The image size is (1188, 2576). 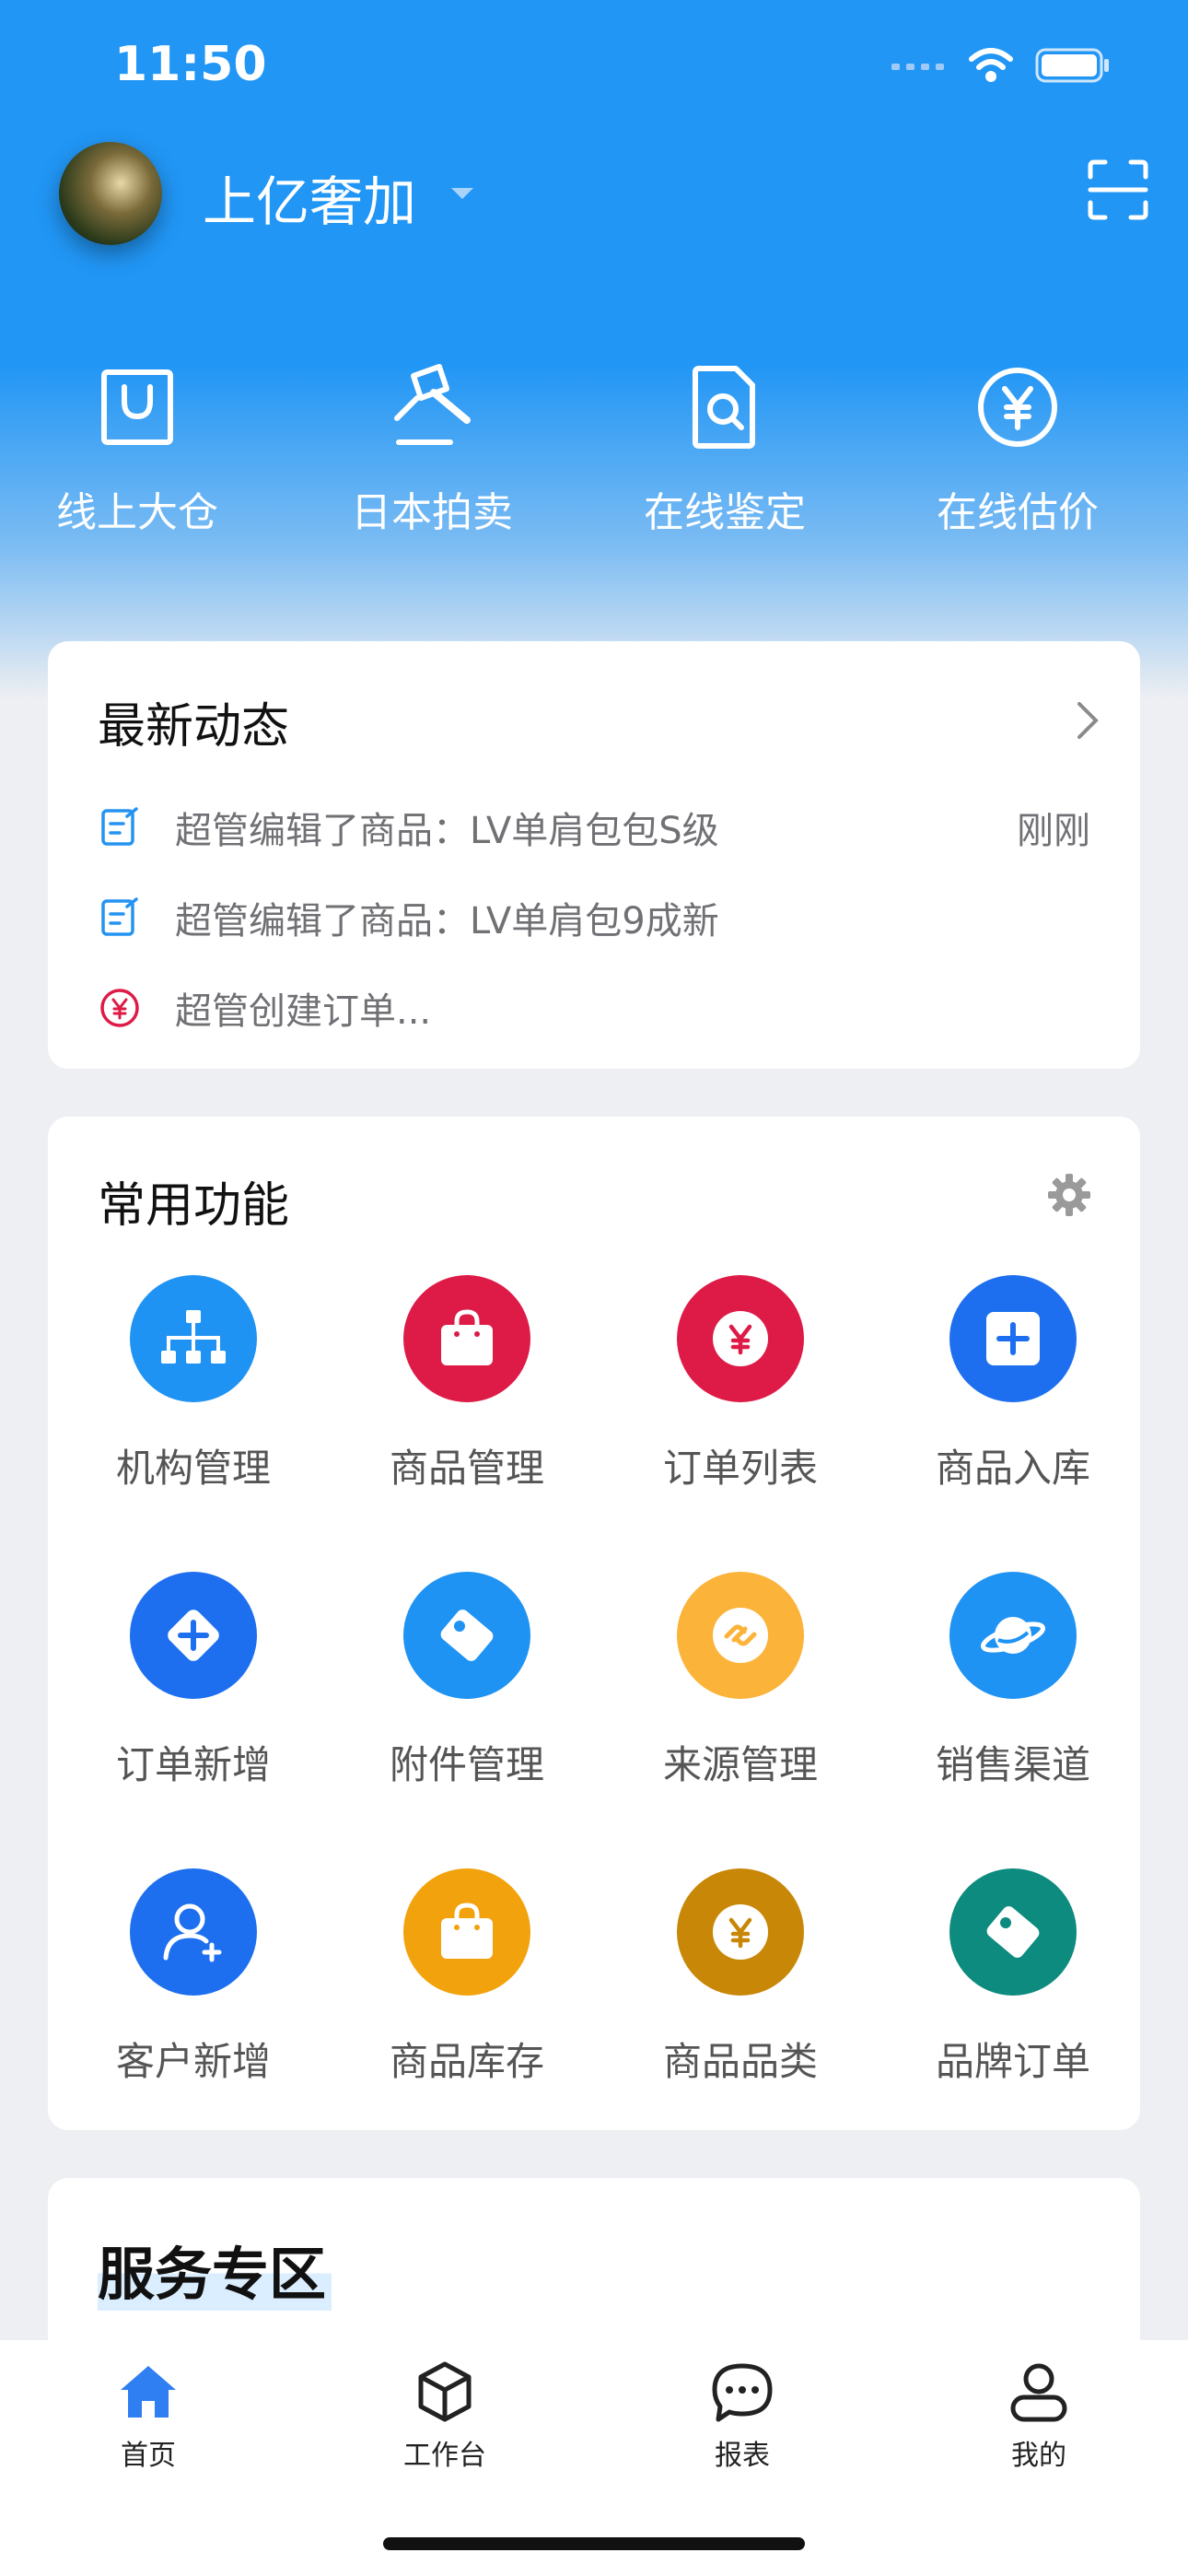 What do you see at coordinates (193, 1932) in the screenshot?
I see `add-user-icon` at bounding box center [193, 1932].